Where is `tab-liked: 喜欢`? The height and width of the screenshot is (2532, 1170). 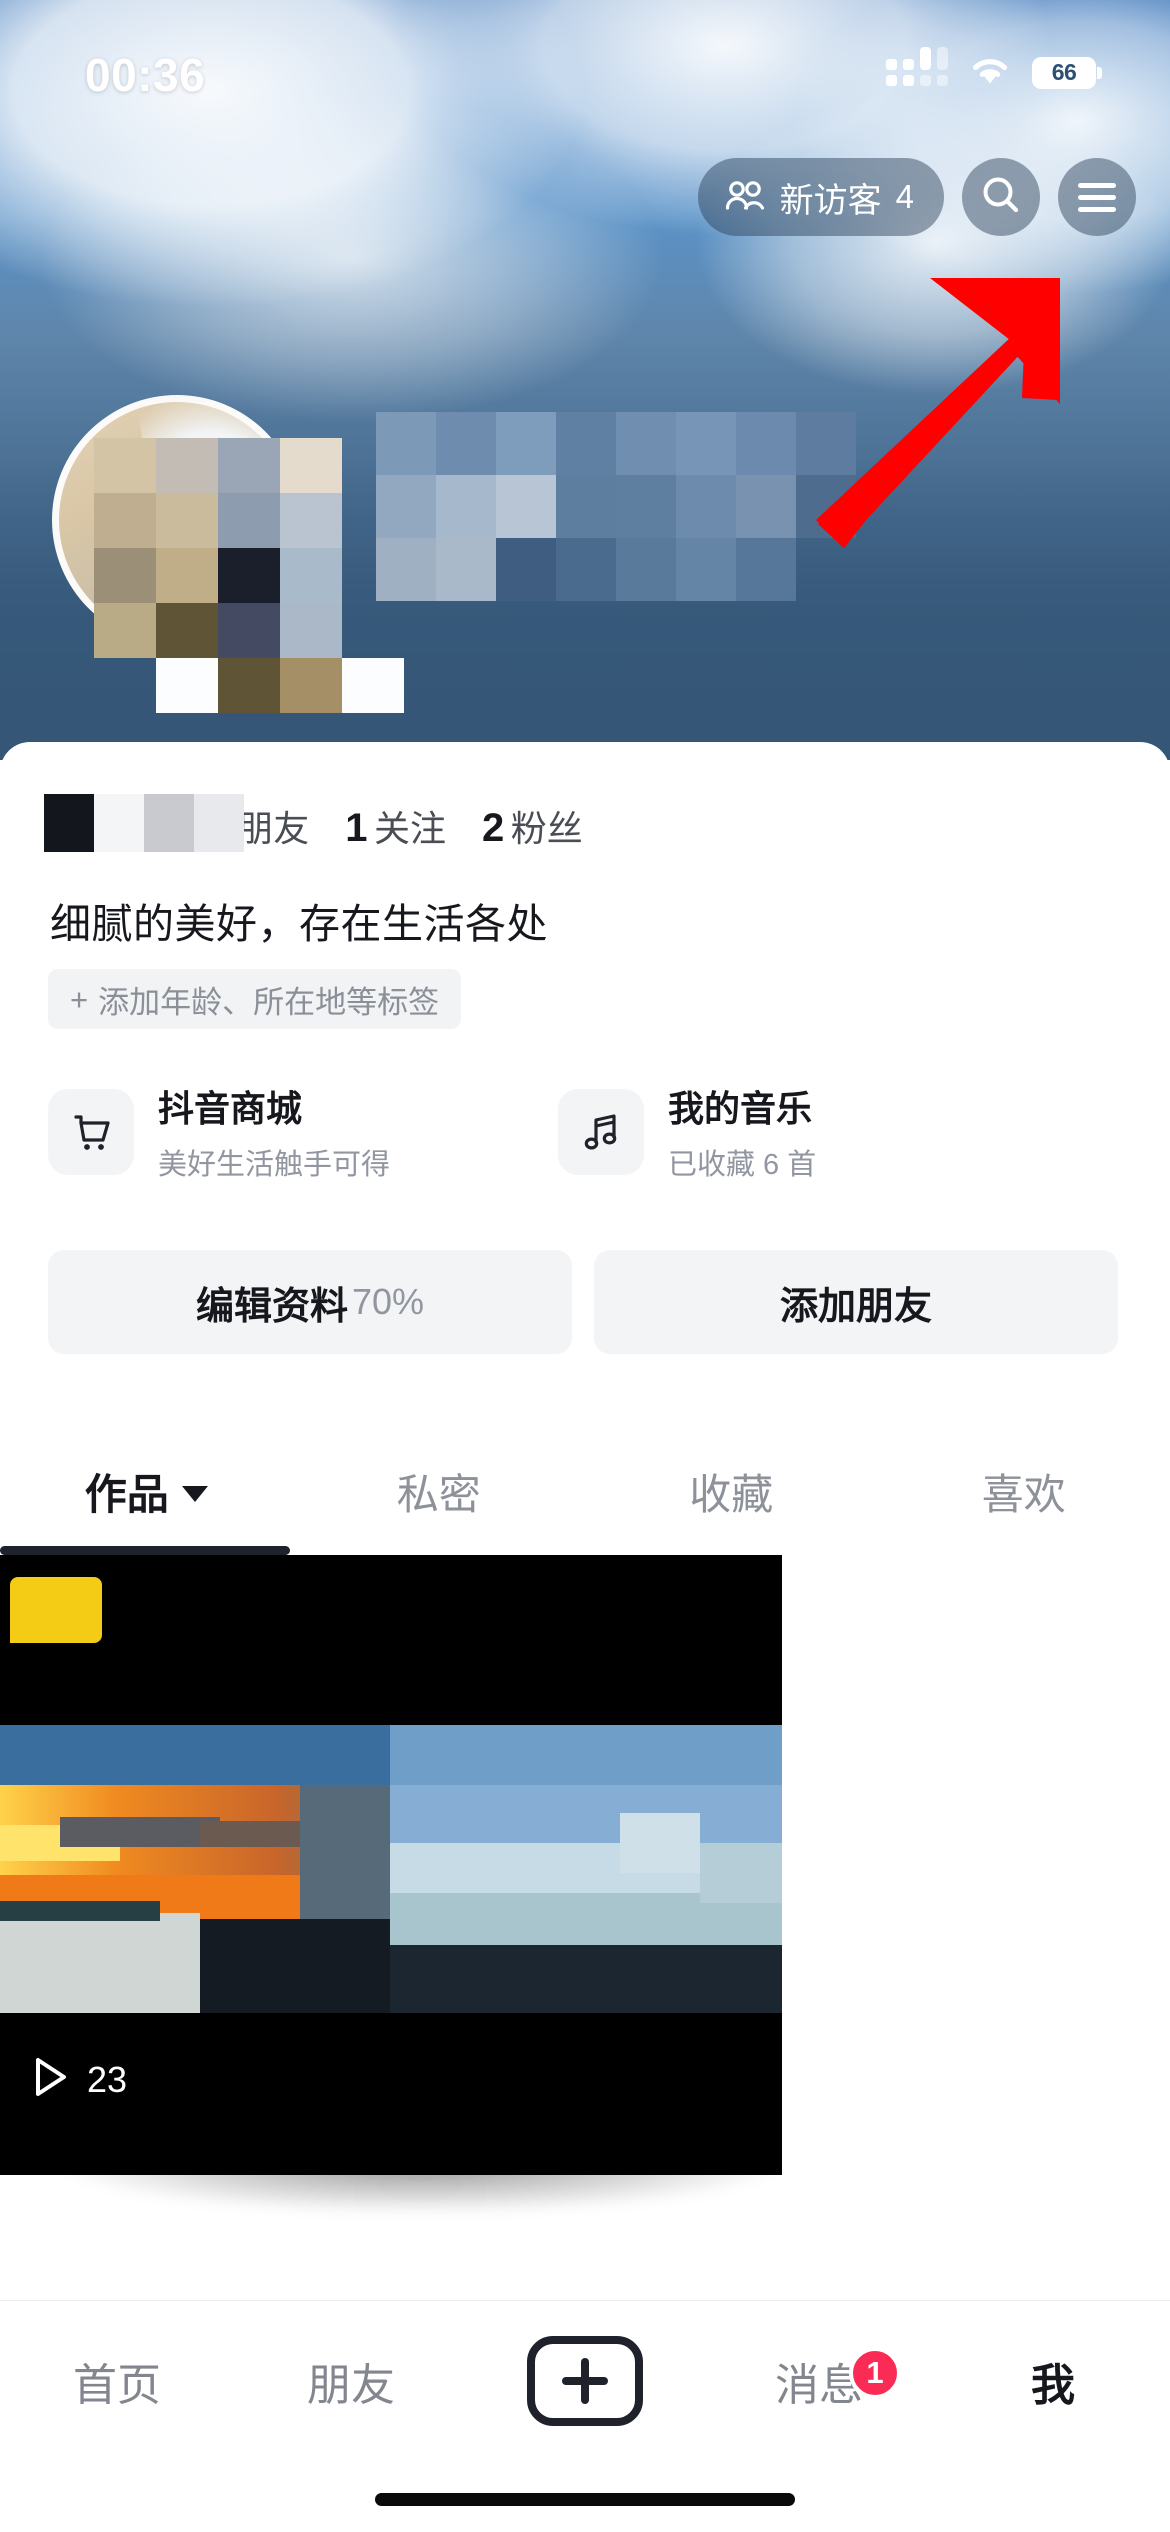 tab-liked: 喜欢 is located at coordinates (1024, 1491).